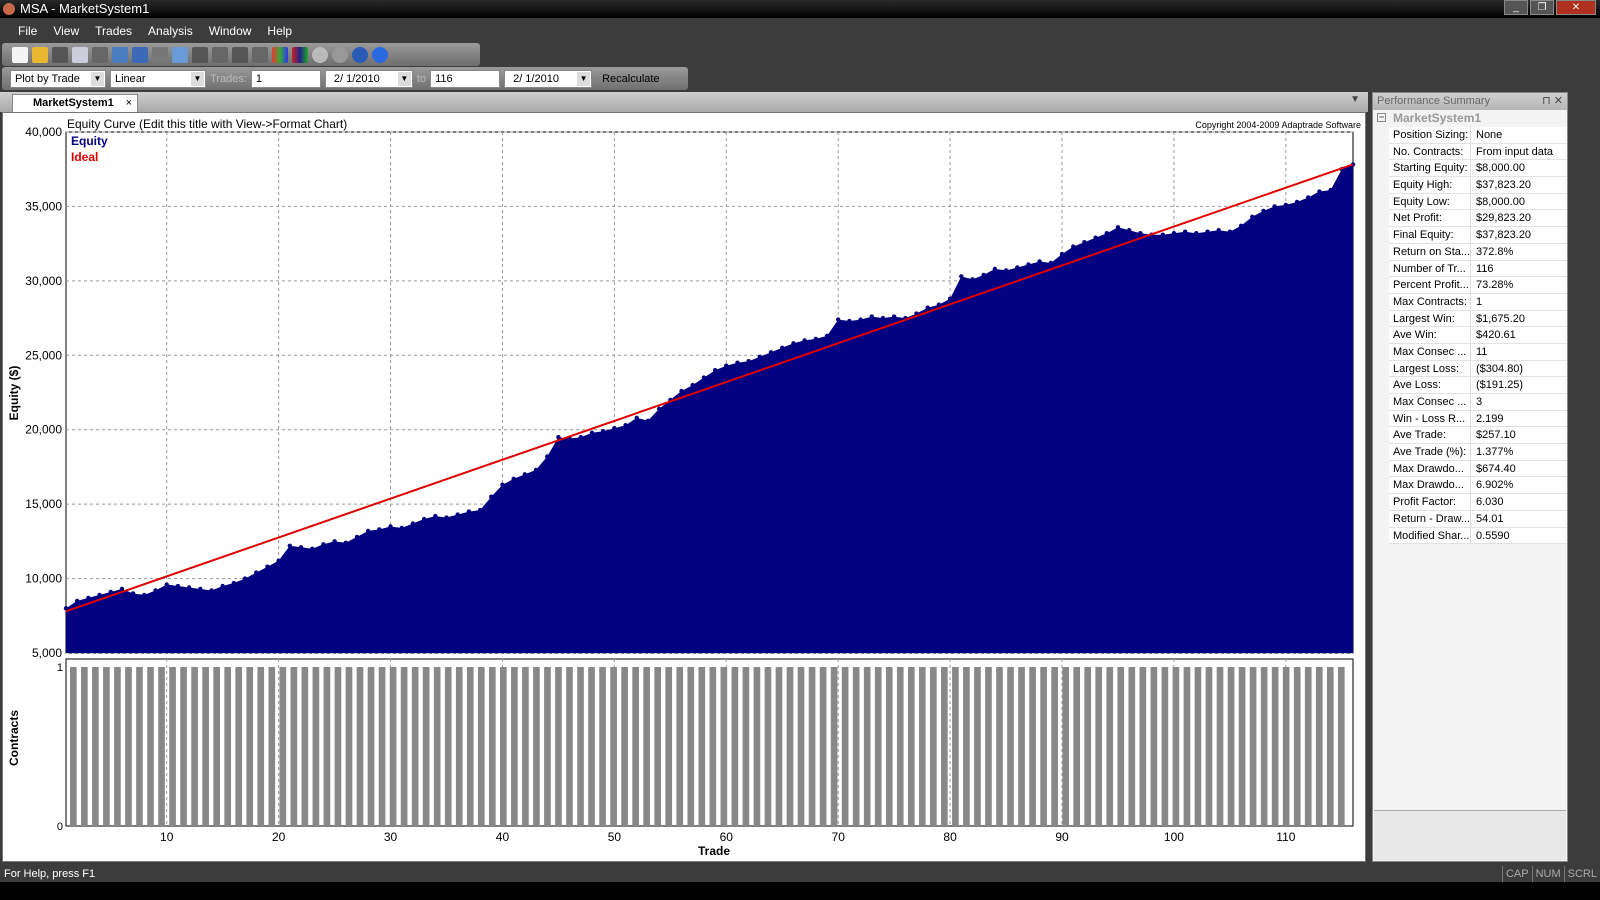 The width and height of the screenshot is (1600, 900). Describe the element at coordinates (170, 31) in the screenshot. I see `menu-analysis: Analysis` at that location.